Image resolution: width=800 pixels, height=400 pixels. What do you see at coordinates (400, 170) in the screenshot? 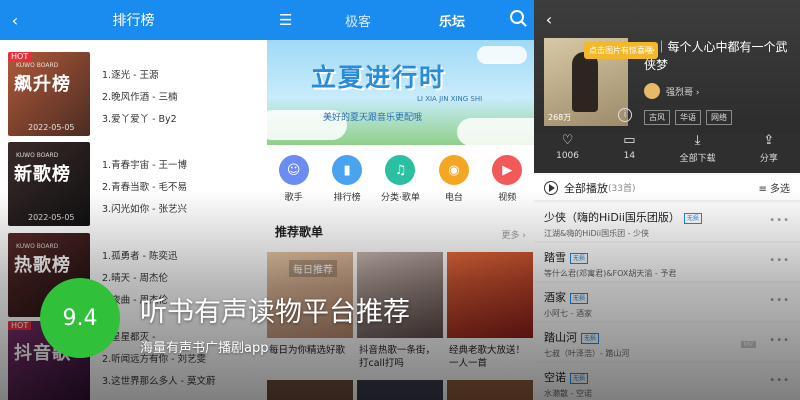
I see `category-icon: ♫` at bounding box center [400, 170].